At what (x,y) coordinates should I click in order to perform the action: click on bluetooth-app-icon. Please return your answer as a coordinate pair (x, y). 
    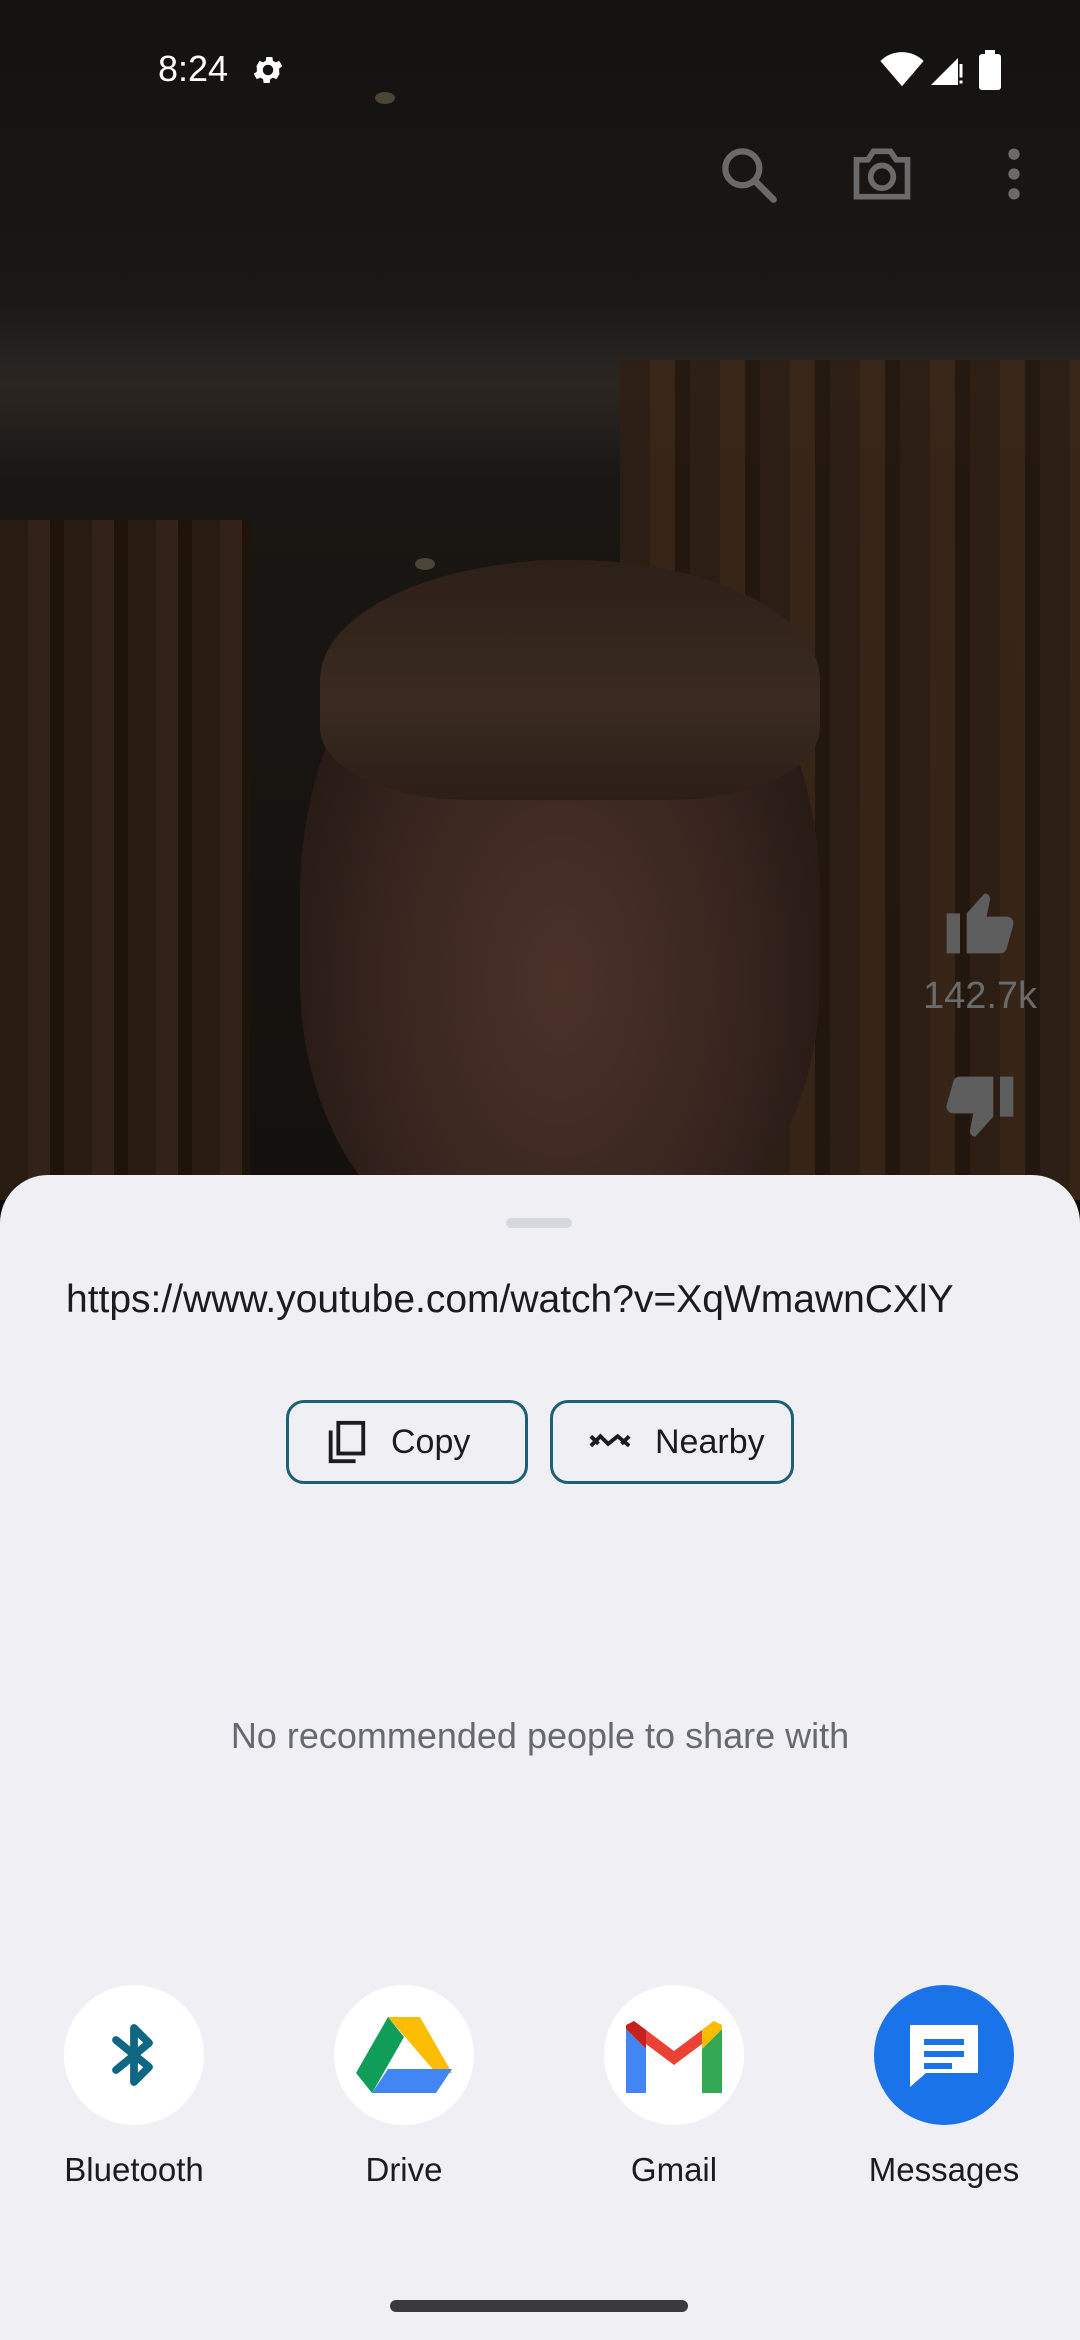
    Looking at the image, I should click on (134, 2055).